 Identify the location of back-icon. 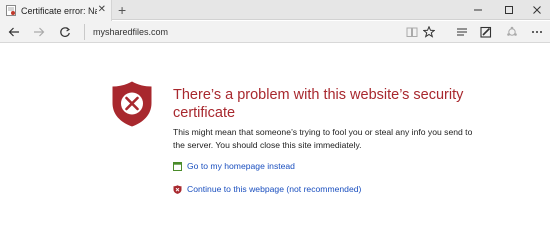
(13, 32).